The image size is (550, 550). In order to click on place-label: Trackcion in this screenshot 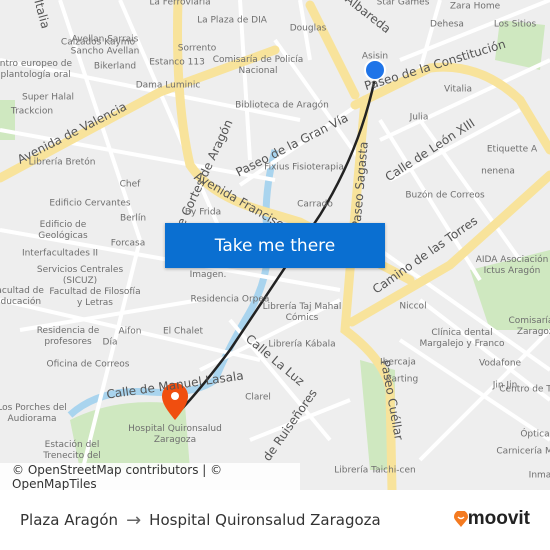, I will do `click(32, 111)`.